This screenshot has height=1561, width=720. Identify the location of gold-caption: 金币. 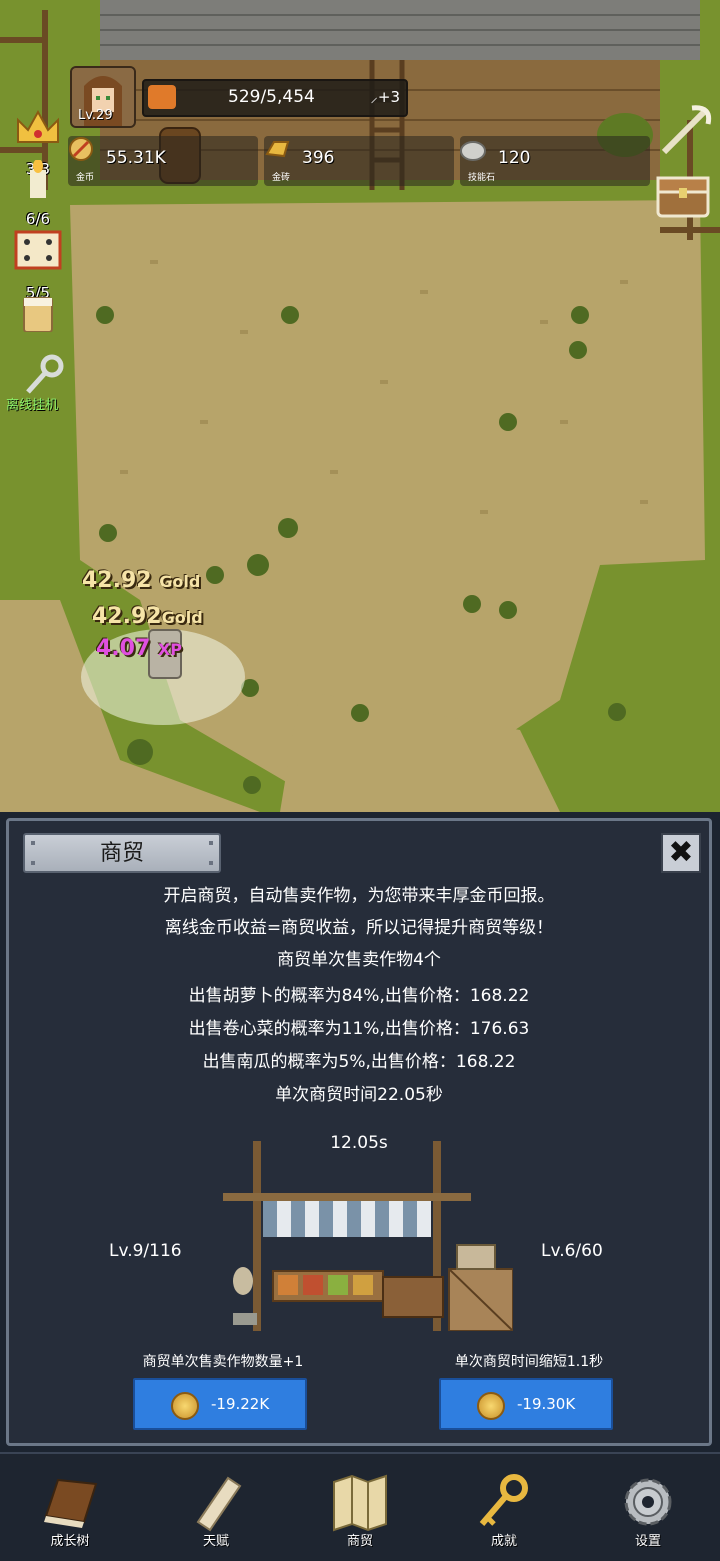
(85, 178).